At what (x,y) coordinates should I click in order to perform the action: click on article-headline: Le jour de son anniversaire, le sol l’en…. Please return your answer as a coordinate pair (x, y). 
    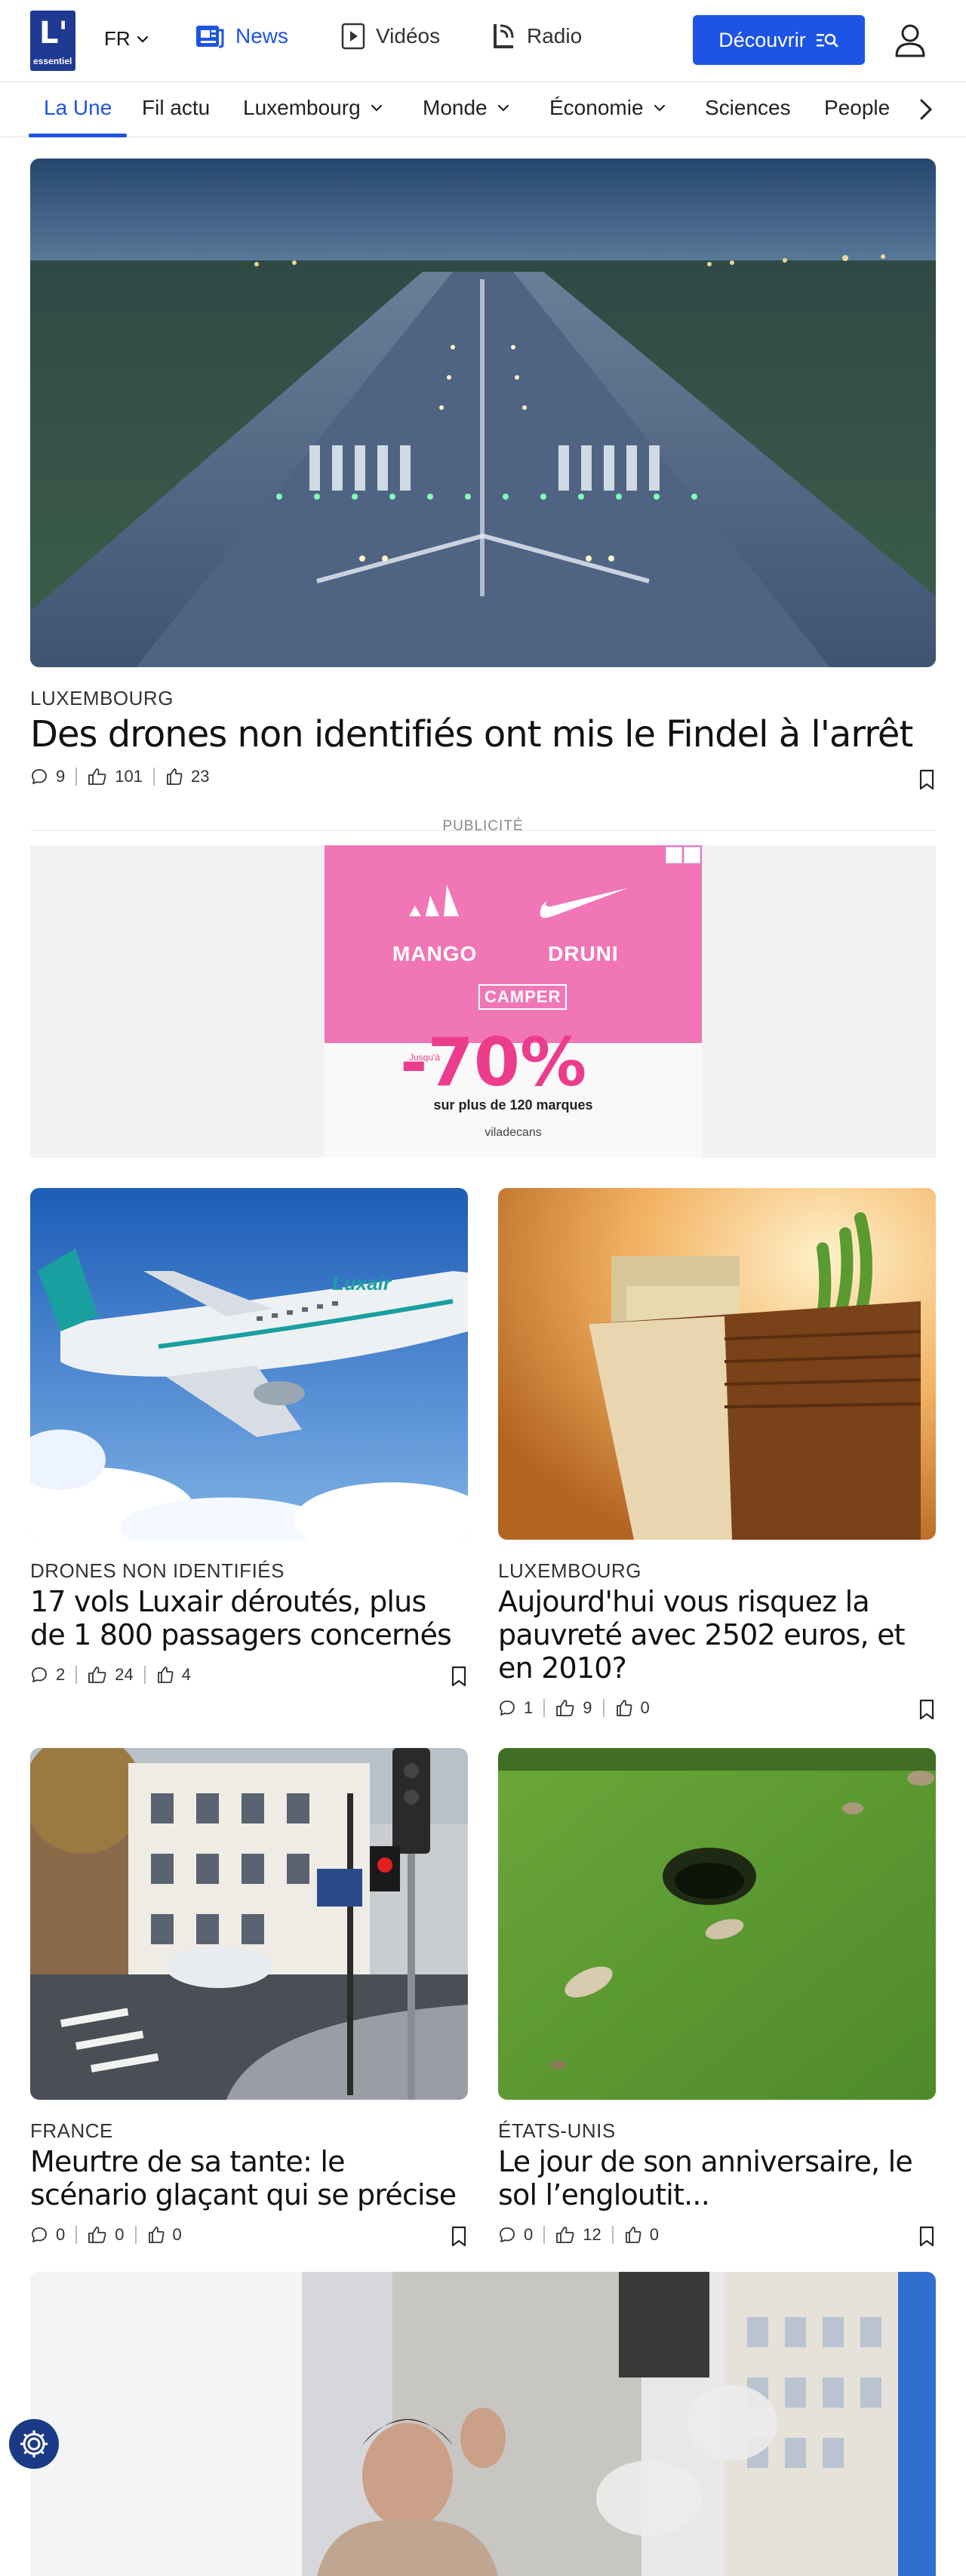
    Looking at the image, I should click on (717, 2178).